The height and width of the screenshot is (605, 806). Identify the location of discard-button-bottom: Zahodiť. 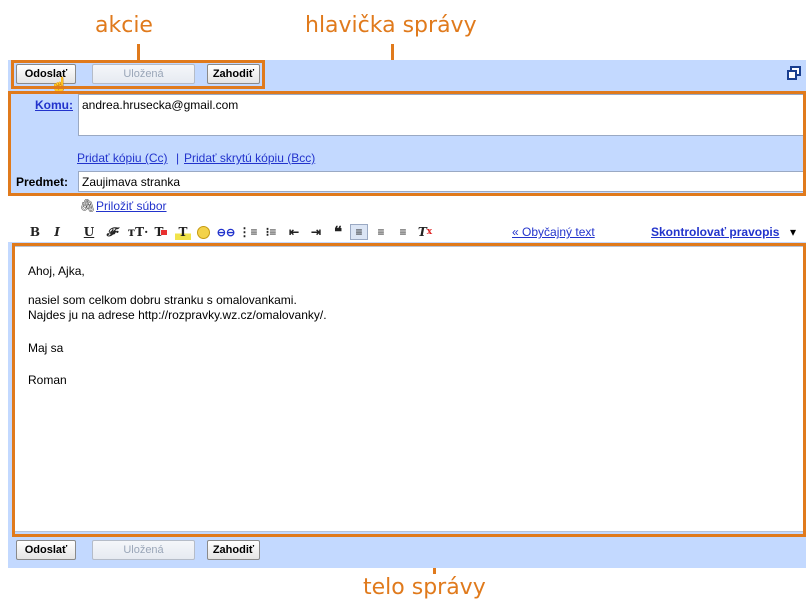
(233, 550).